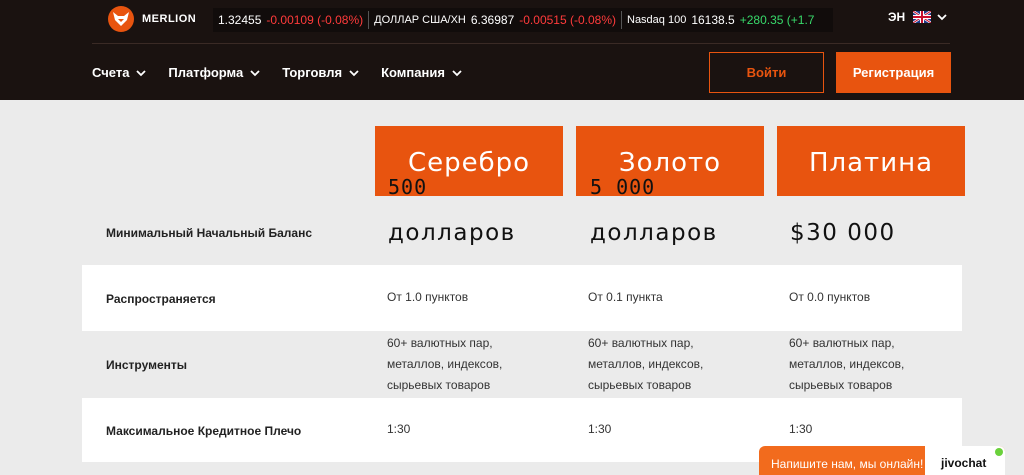  What do you see at coordinates (240, 20) in the screenshot?
I see `ticker-value: 1.32455` at bounding box center [240, 20].